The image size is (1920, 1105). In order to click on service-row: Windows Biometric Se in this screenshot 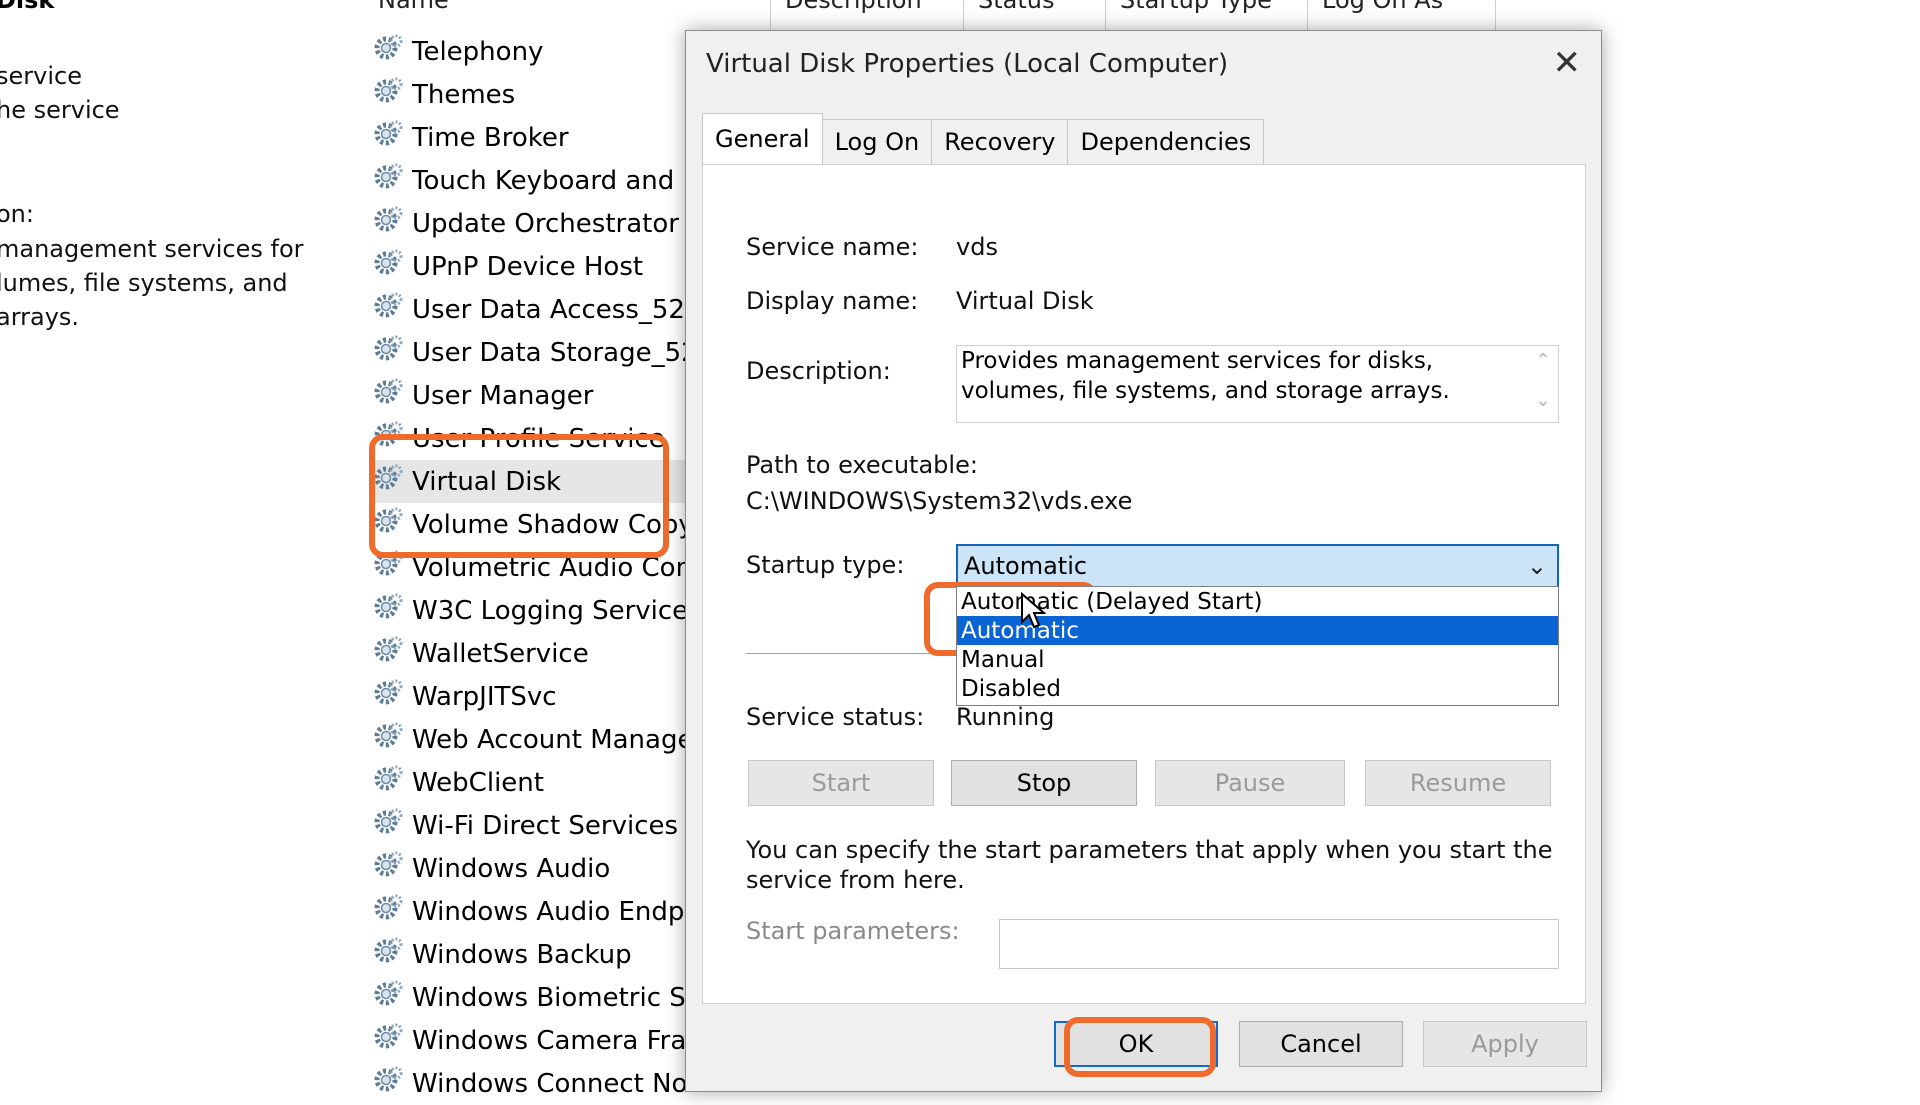, I will do `click(532, 997)`.